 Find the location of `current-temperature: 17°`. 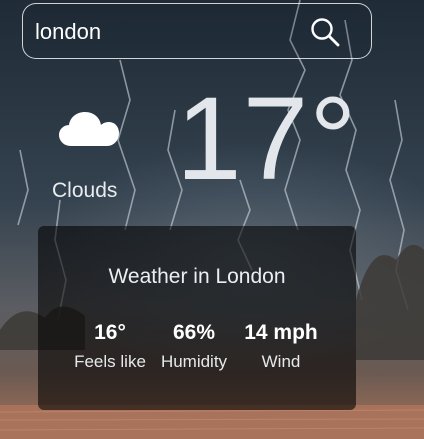

current-temperature: 17° is located at coordinates (267, 139).